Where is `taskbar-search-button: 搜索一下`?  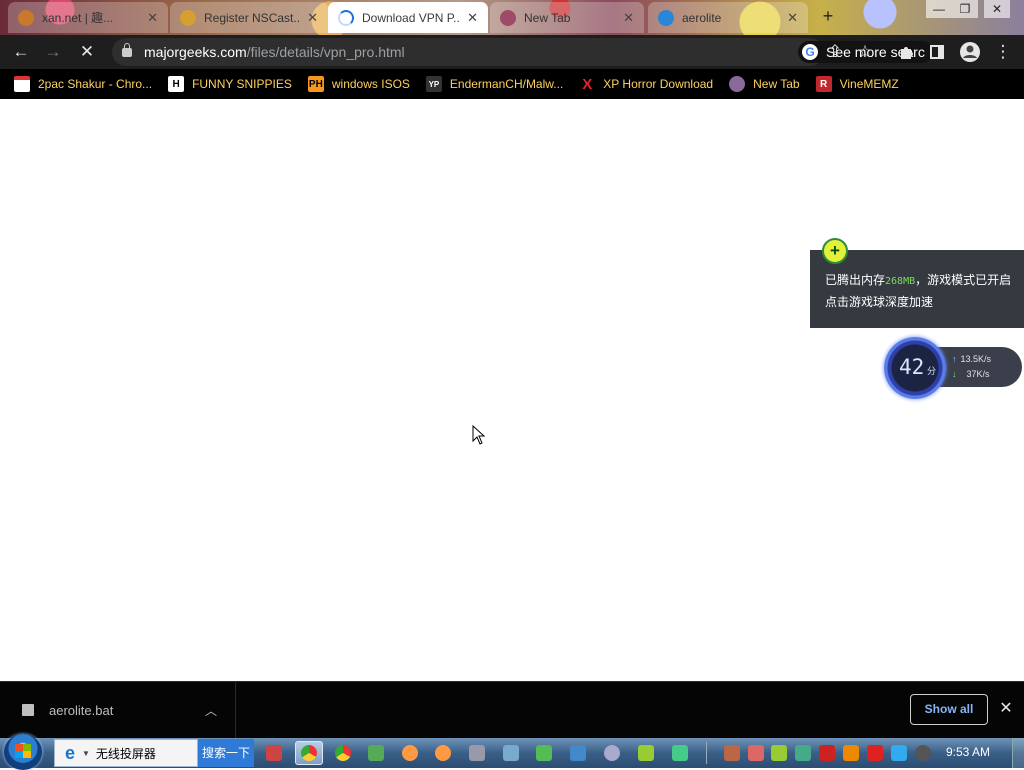 taskbar-search-button: 搜索一下 is located at coordinates (226, 753).